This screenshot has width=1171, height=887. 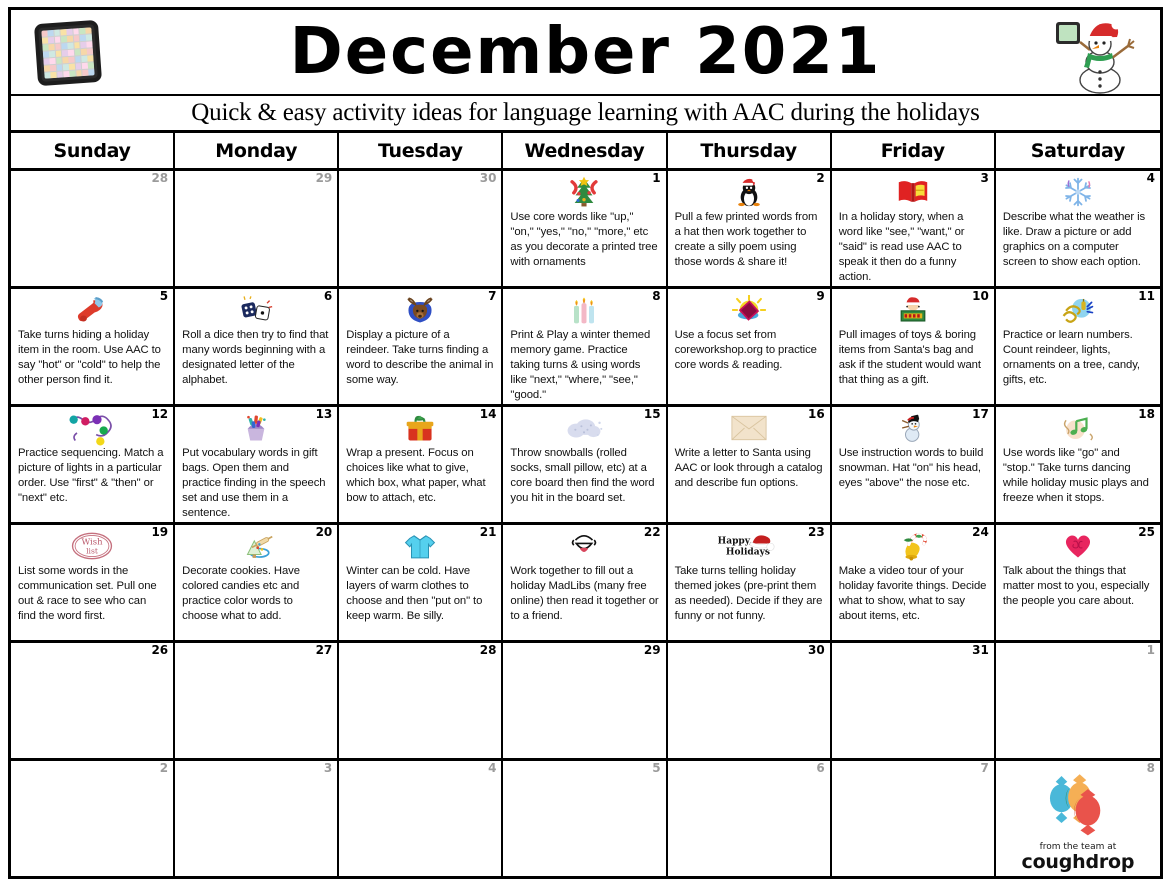 I want to click on calendar-day-cell: 3, so click(x=257, y=818).